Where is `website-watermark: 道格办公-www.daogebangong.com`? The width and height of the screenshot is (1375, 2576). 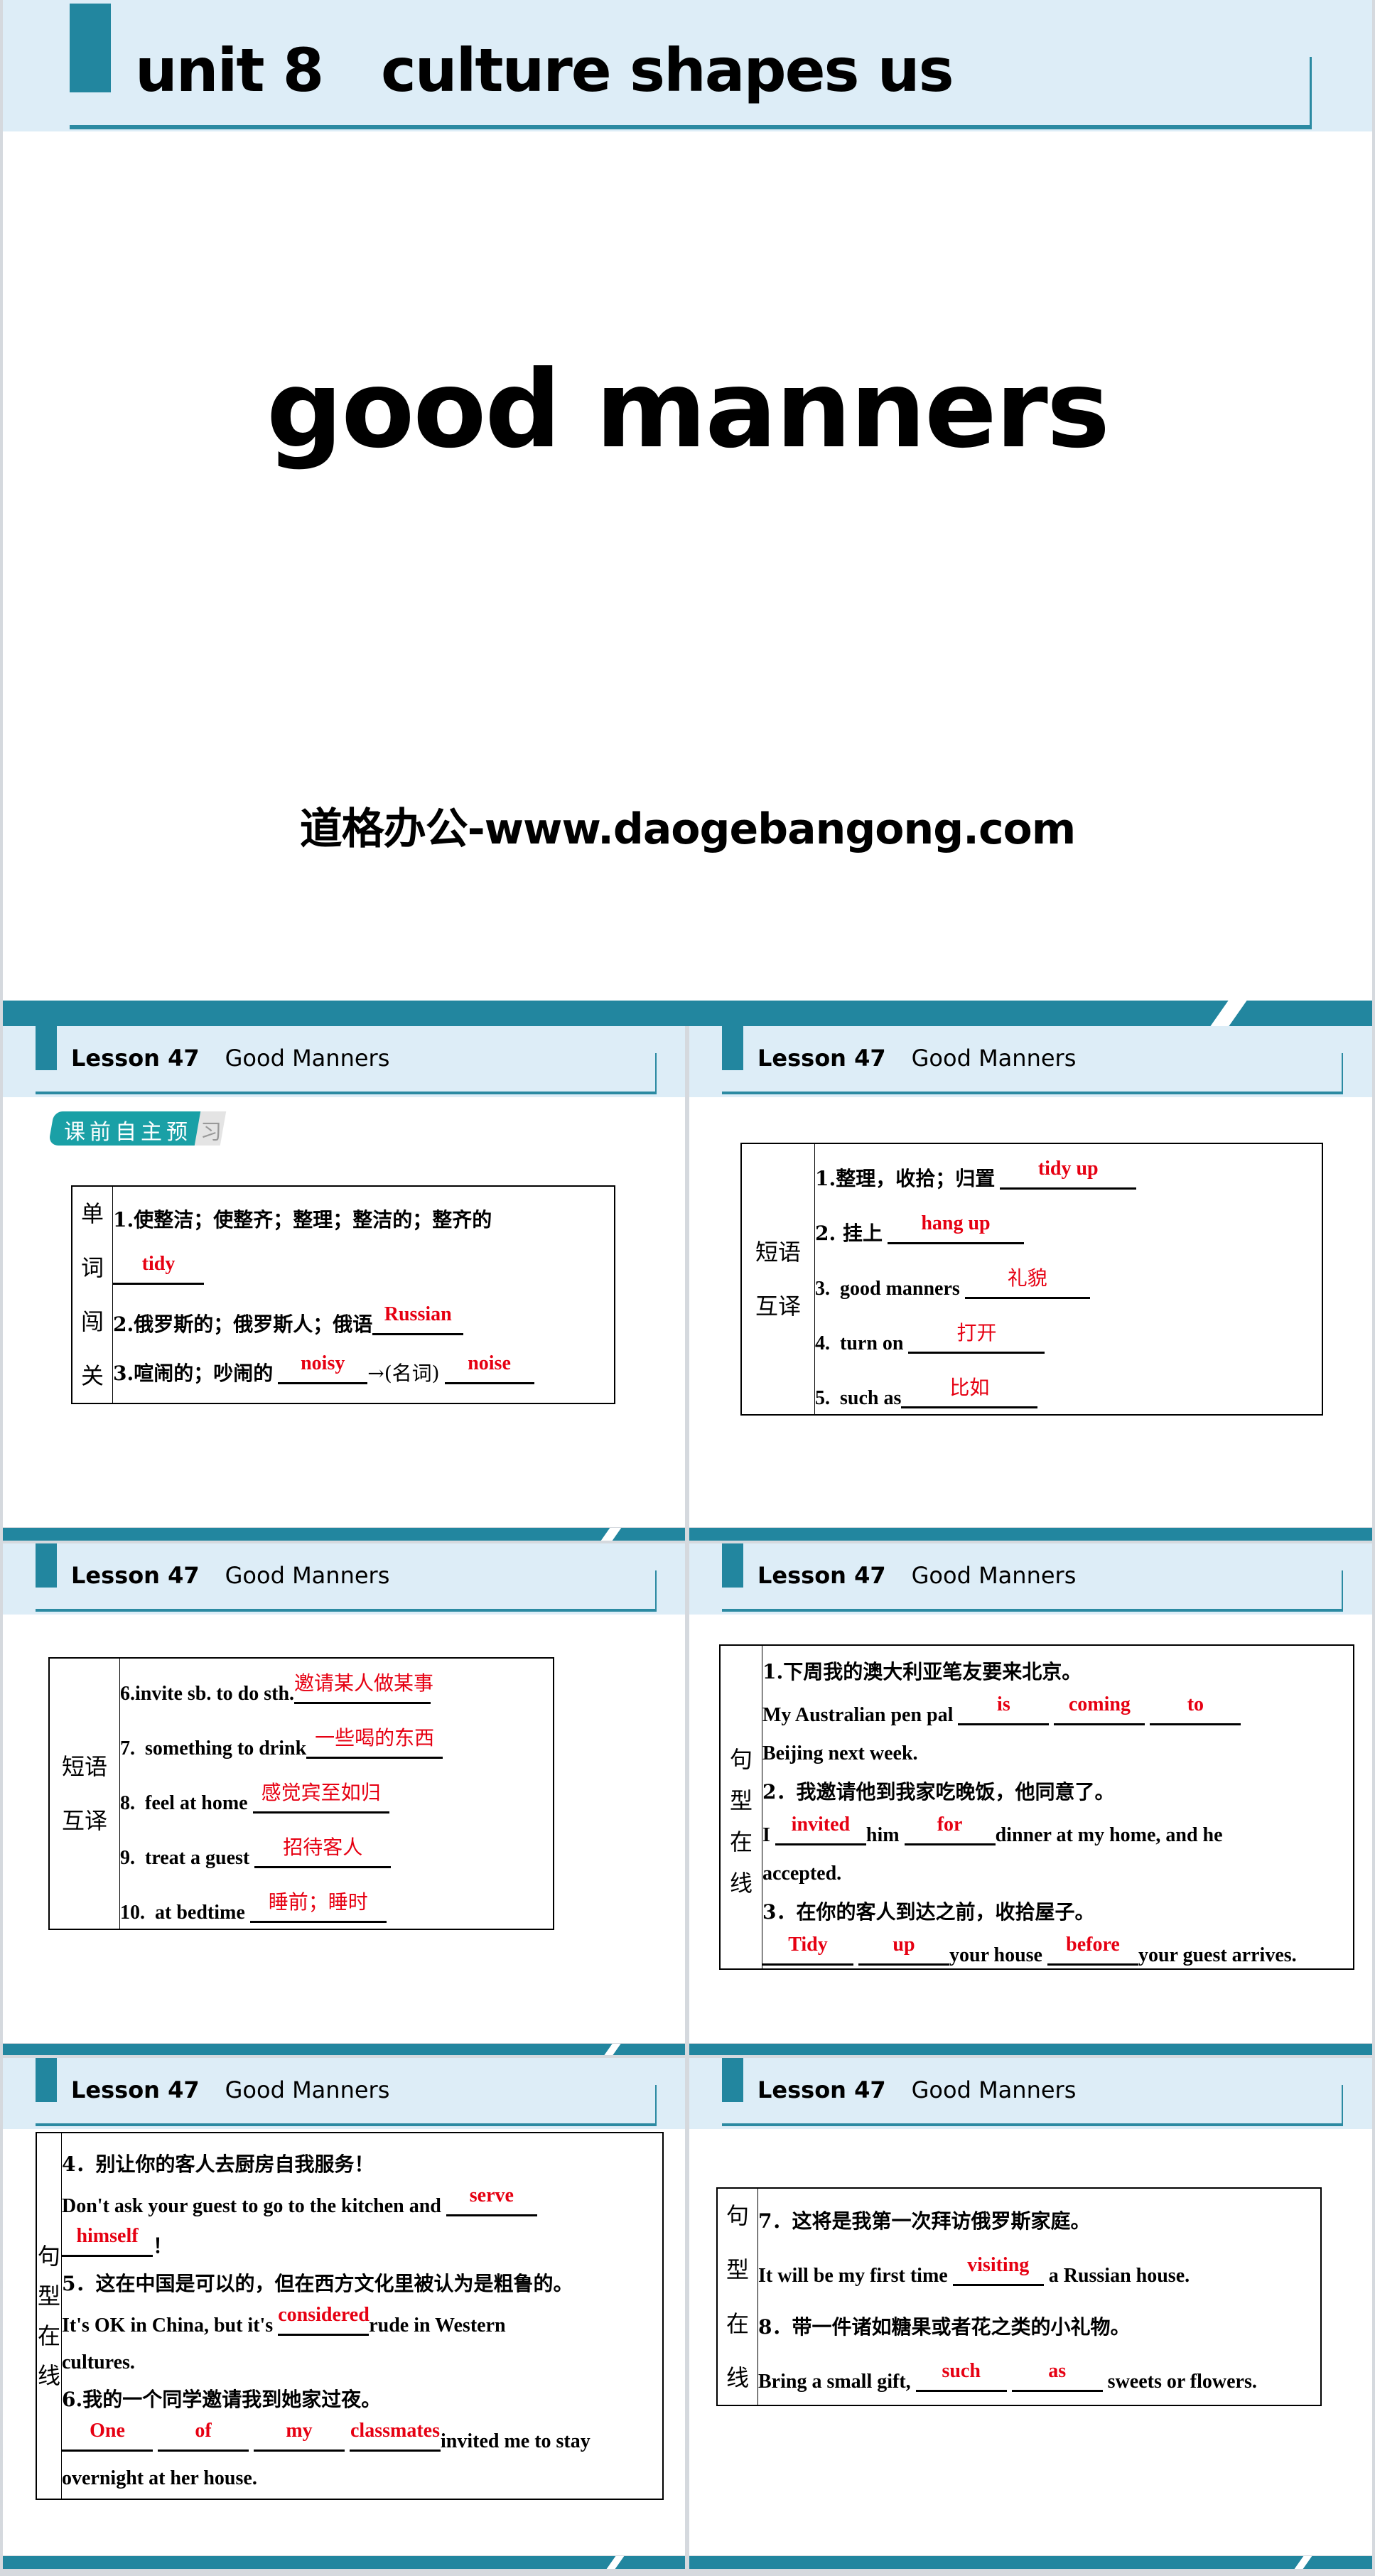 website-watermark: 道格办公-www.daogebangong.com is located at coordinates (688, 829).